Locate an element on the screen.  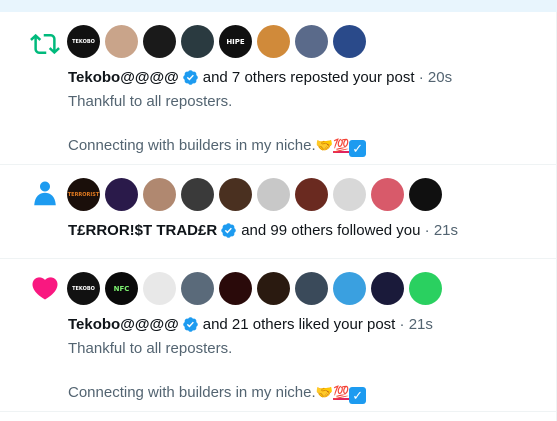
avatar-row: TEKOBO NFC is located at coordinates (254, 288).